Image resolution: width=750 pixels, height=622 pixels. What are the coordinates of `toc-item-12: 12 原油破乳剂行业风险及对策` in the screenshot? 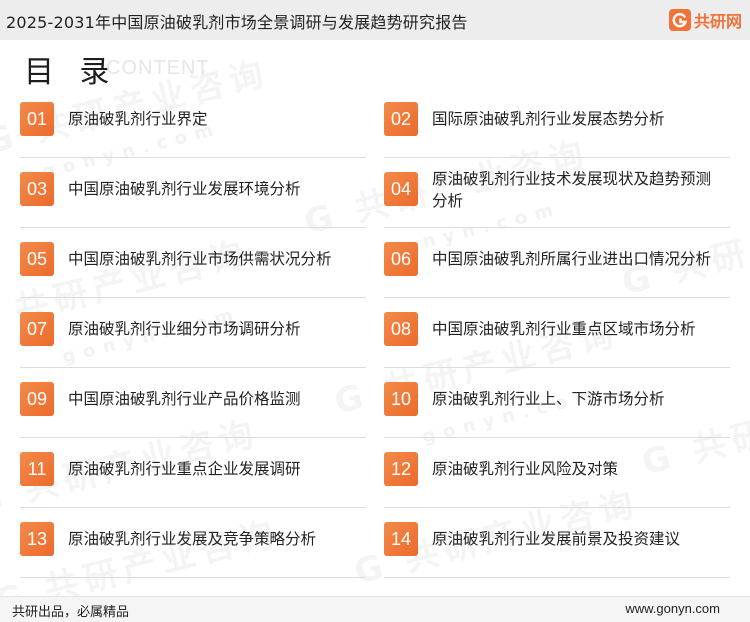 It's located at (557, 478).